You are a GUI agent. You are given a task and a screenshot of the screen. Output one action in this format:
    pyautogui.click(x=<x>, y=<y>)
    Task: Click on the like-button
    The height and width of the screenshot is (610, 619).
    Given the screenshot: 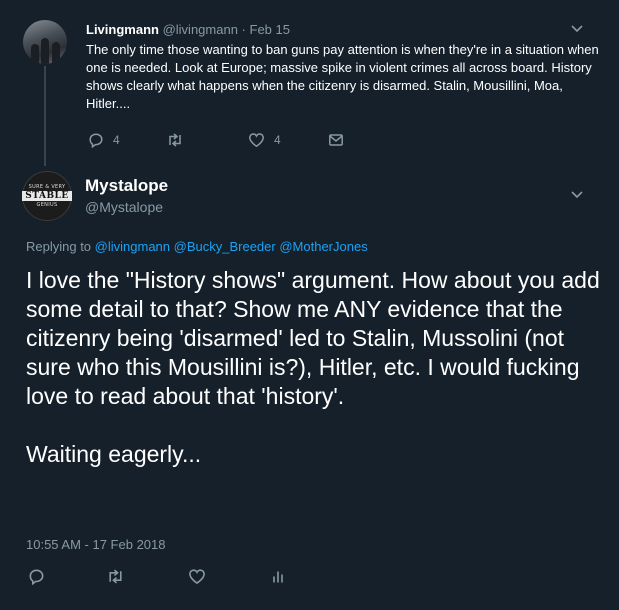 What is the action you would take?
    pyautogui.click(x=197, y=576)
    